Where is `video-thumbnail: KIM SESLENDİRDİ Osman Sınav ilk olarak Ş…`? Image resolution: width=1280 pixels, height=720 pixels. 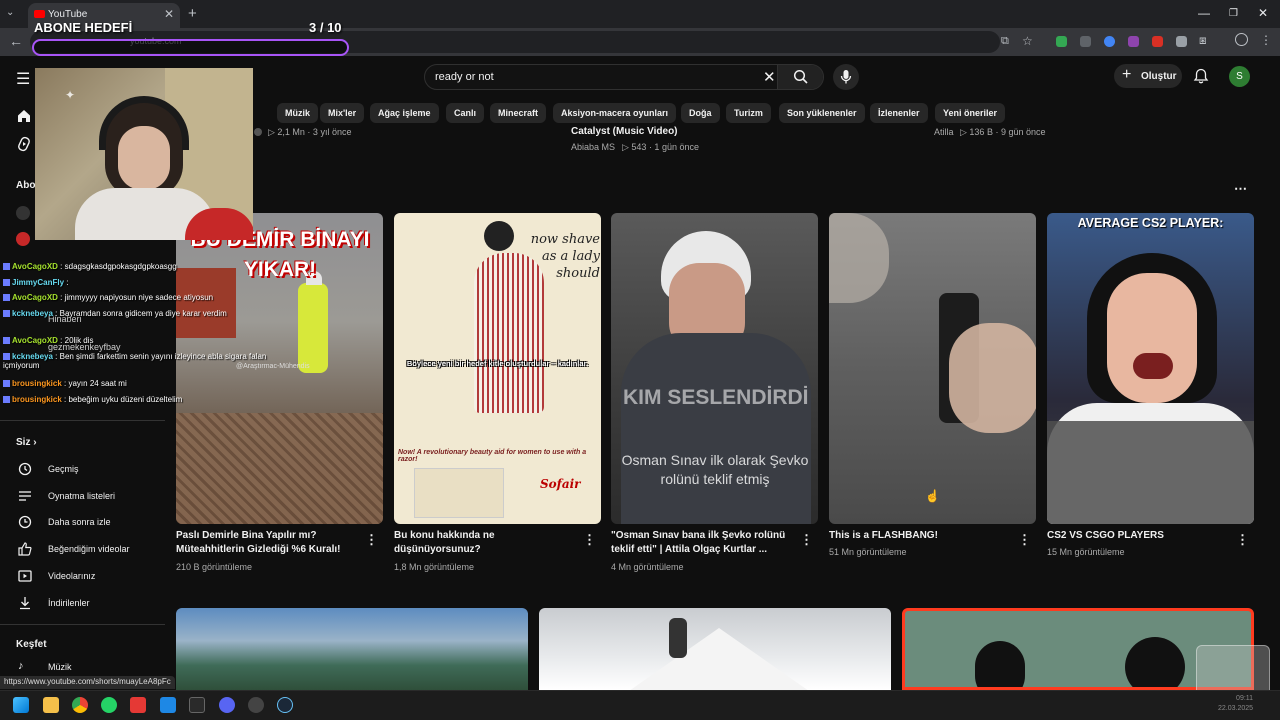 video-thumbnail: KIM SESLENDİRDİ Osman Sınav ilk olarak Ş… is located at coordinates (714, 368).